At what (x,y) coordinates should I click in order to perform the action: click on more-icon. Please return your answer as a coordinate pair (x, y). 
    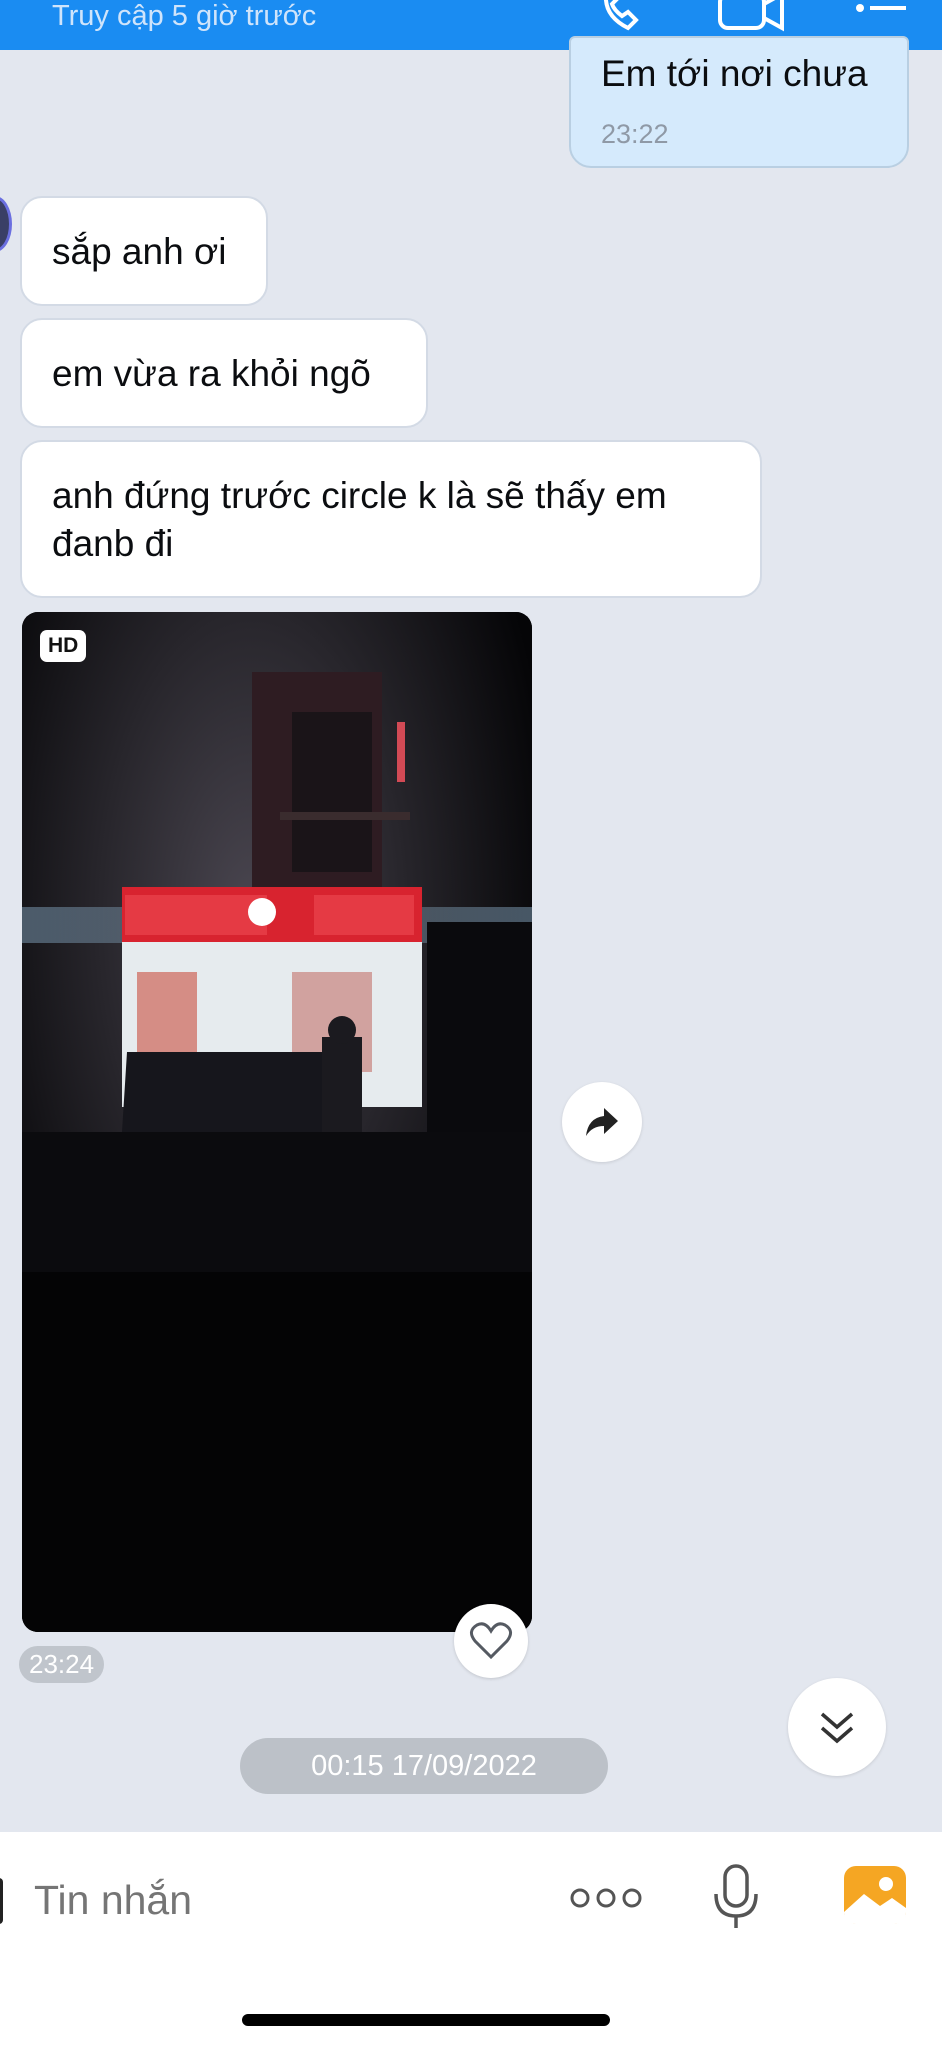
    Looking at the image, I should click on (606, 1900).